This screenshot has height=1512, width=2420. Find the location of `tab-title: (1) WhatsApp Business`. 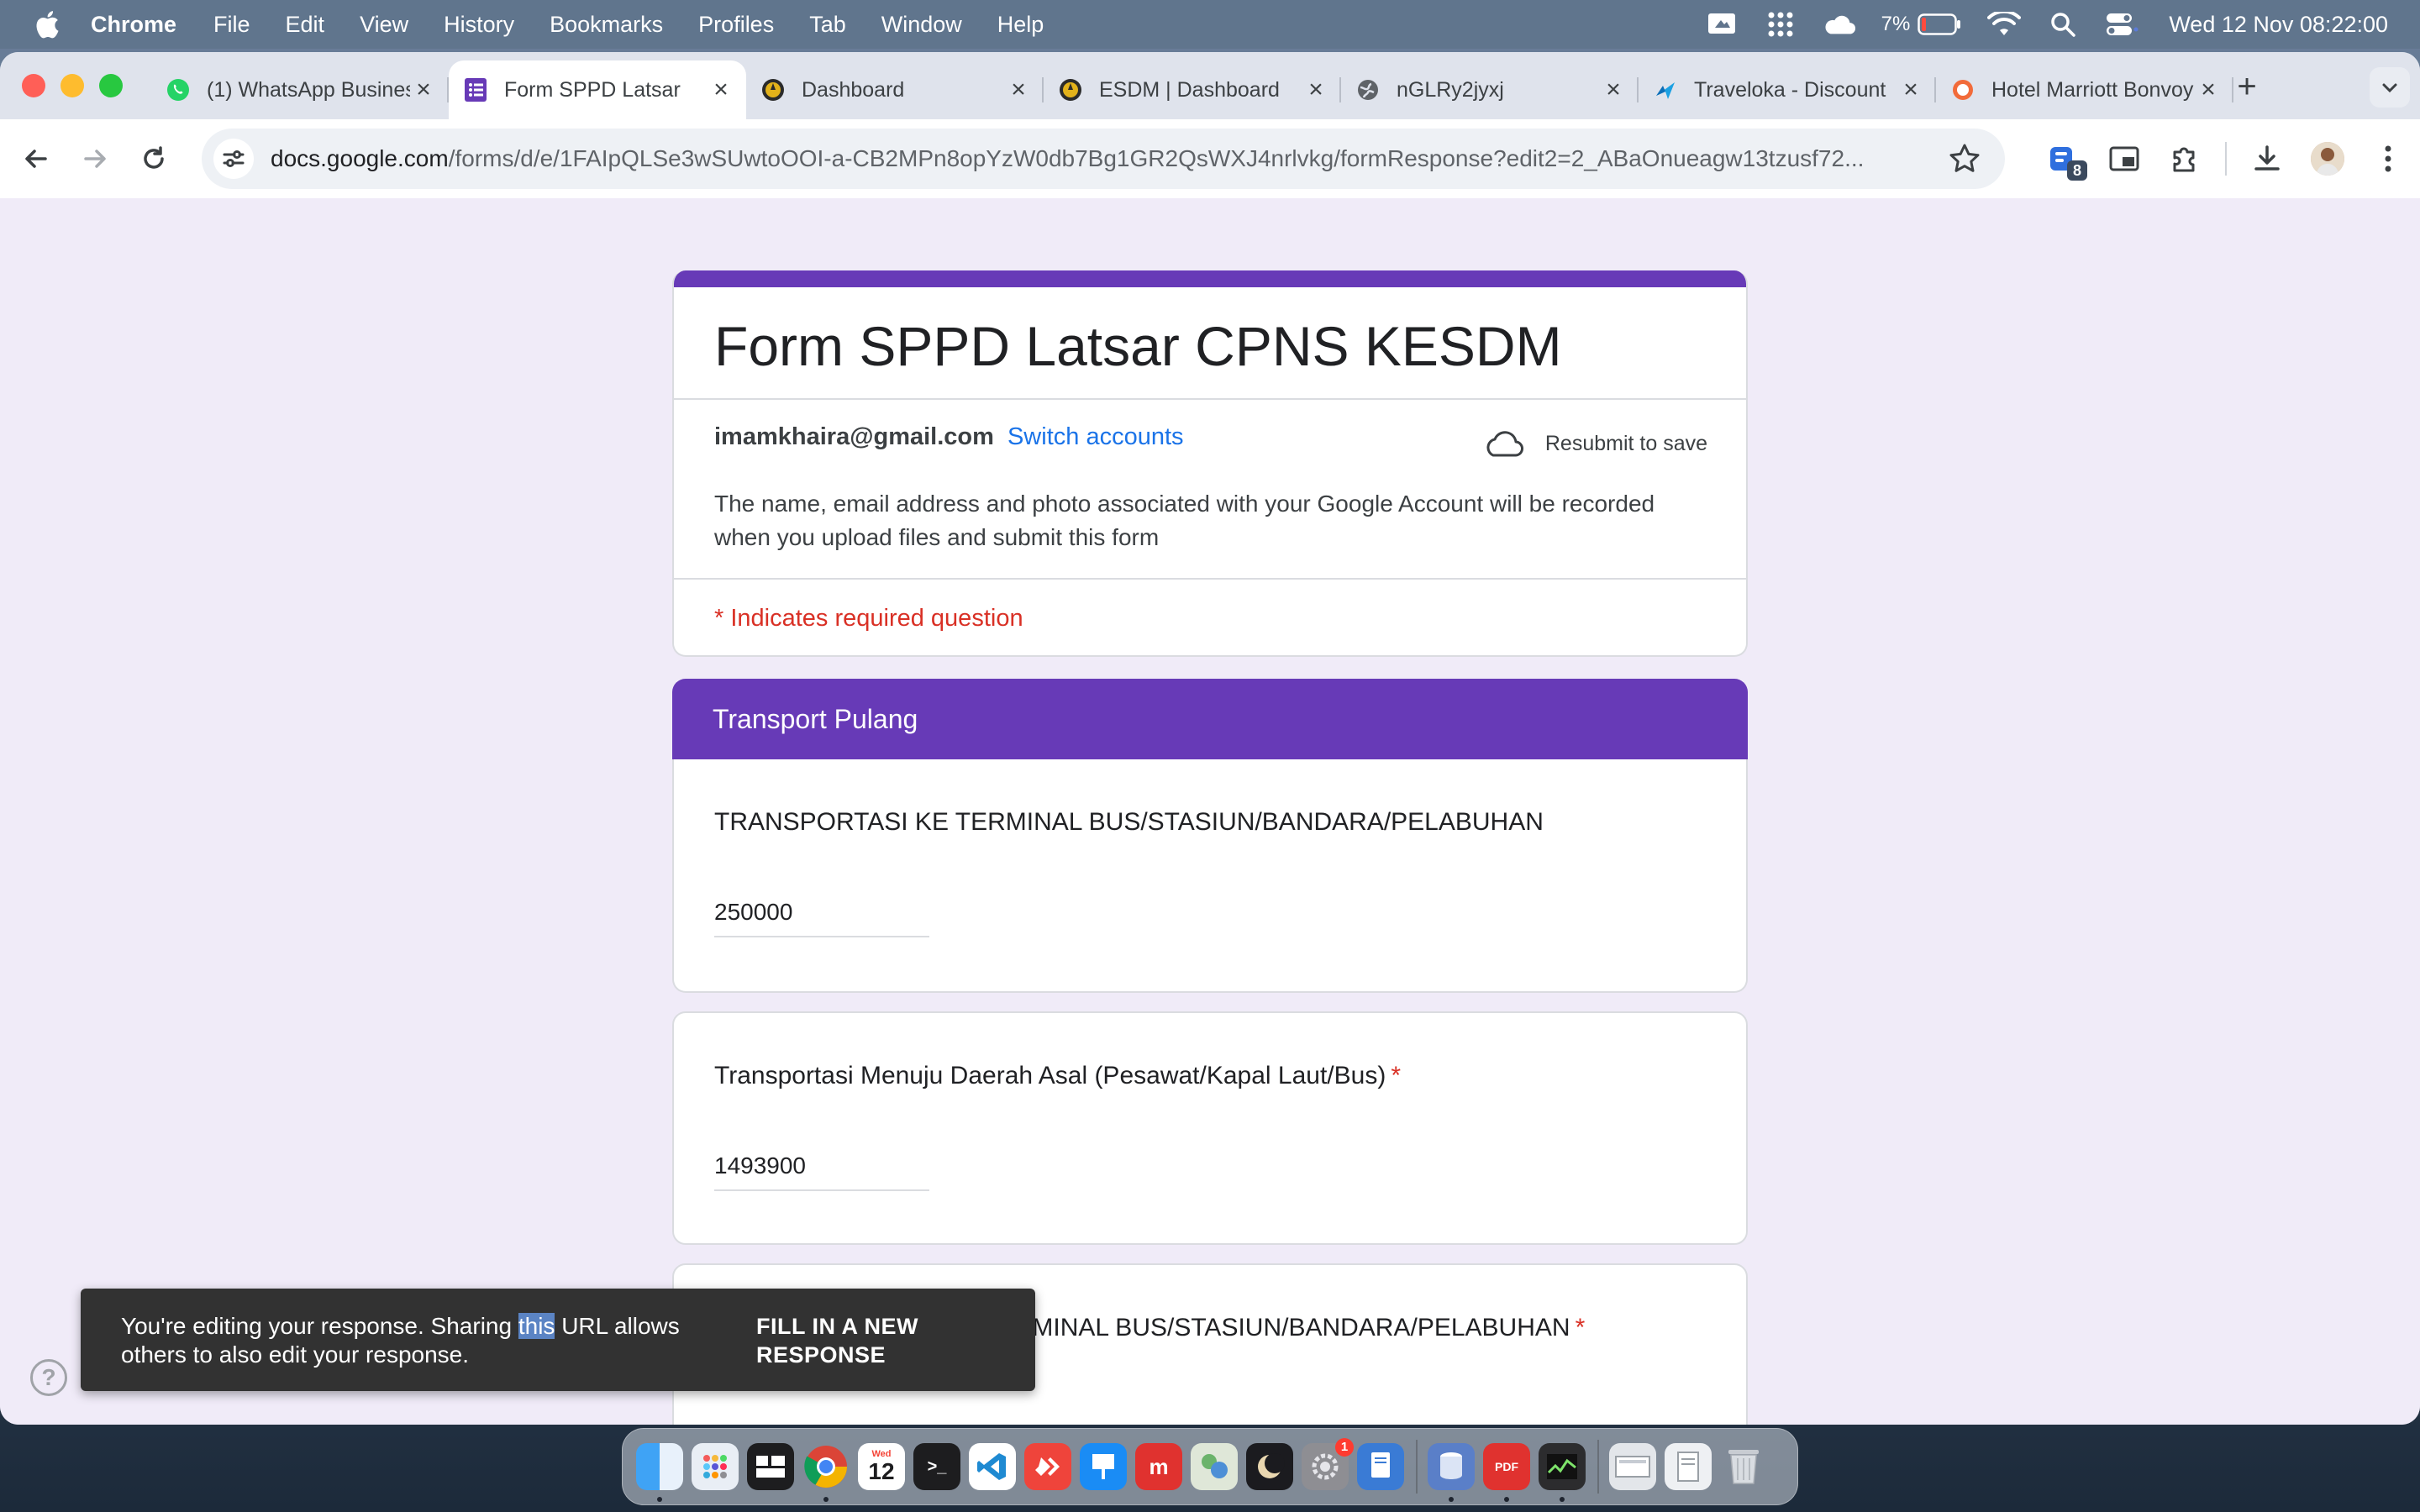

tab-title: (1) WhatsApp Business is located at coordinates (308, 89).